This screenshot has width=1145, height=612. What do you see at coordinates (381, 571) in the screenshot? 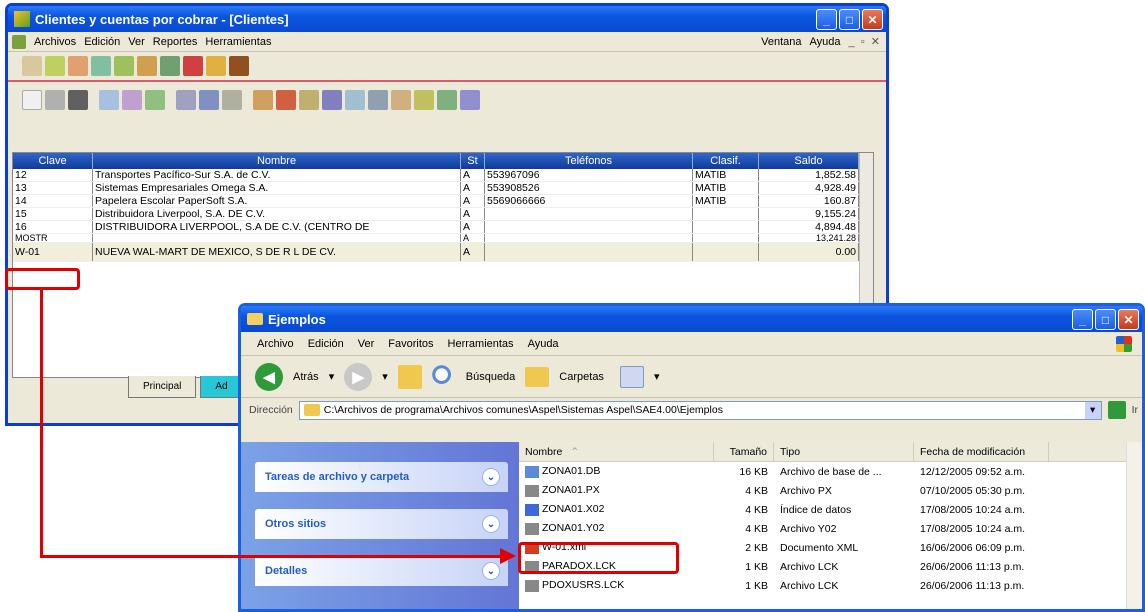
I see `panel-details: Detalles ⌄` at bounding box center [381, 571].